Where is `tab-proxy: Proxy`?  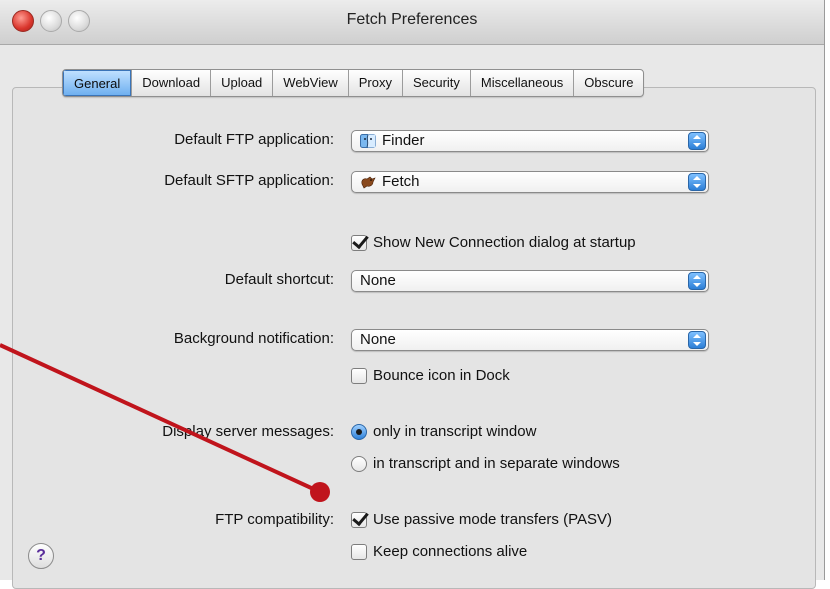
tab-proxy: Proxy is located at coordinates (374, 83).